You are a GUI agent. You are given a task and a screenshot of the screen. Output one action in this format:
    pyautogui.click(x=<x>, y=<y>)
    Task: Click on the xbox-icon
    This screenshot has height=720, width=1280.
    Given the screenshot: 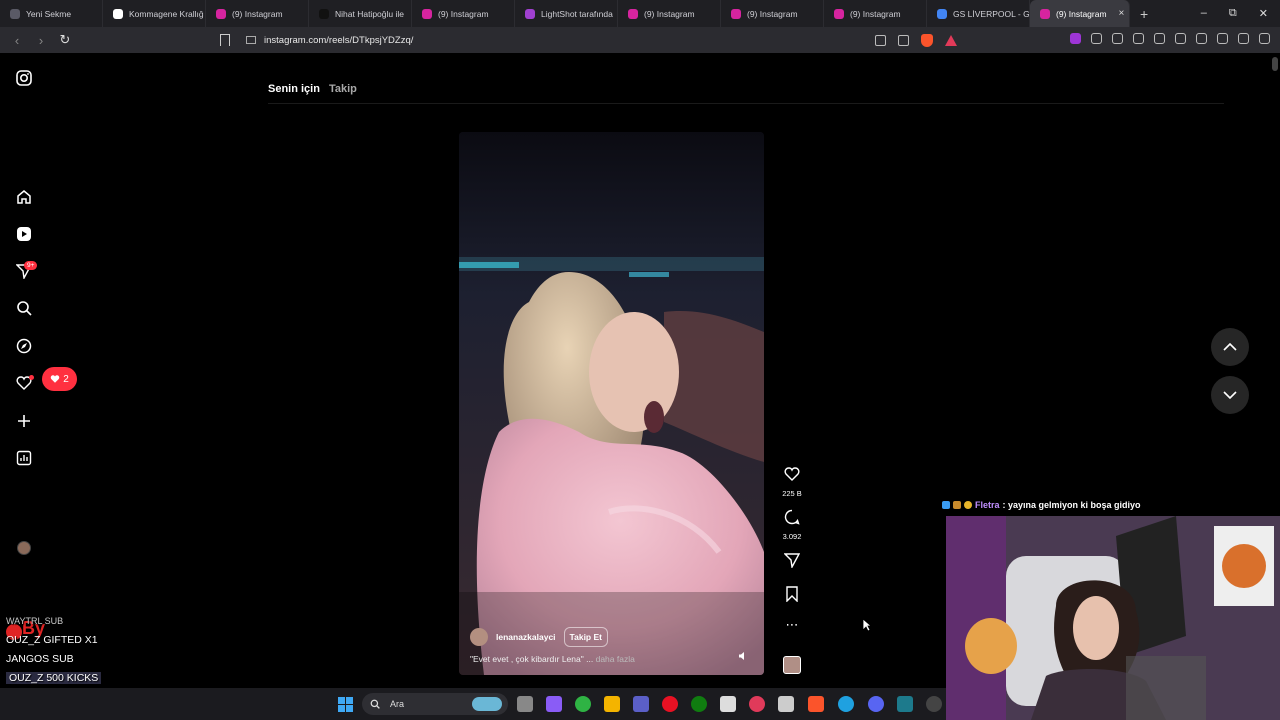 What is the action you would take?
    pyautogui.click(x=699, y=704)
    